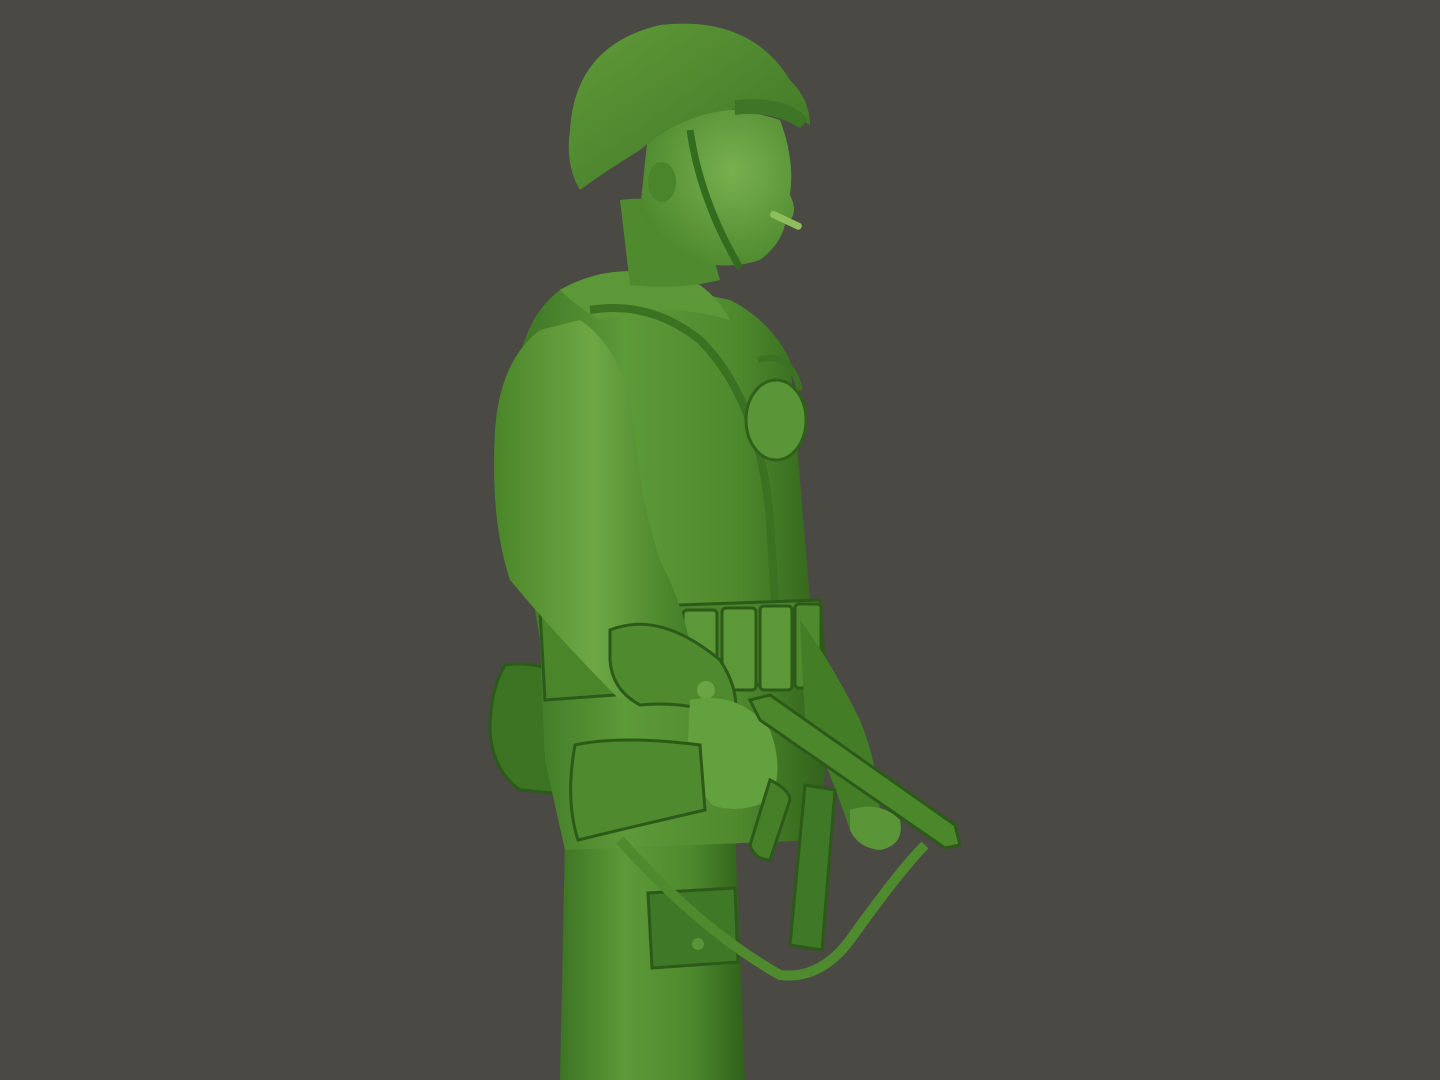 The height and width of the screenshot is (1080, 1440). Describe the element at coordinates (662, 182) in the screenshot. I see `ear` at that location.